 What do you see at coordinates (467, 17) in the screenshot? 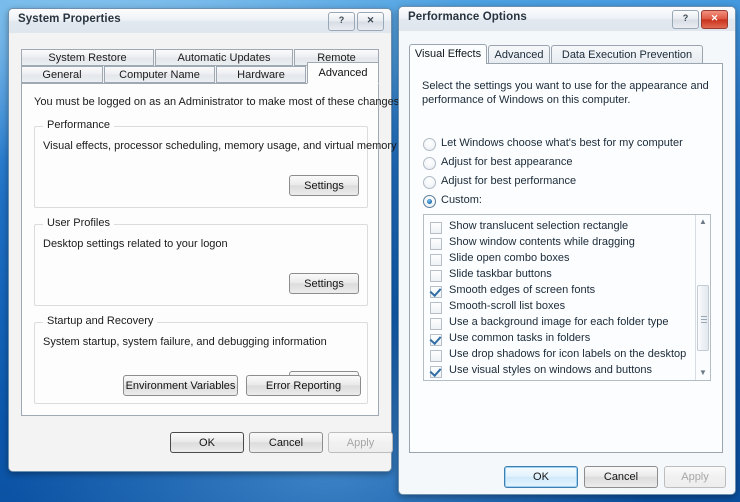
I see `performance-options-title: Performance Options` at bounding box center [467, 17].